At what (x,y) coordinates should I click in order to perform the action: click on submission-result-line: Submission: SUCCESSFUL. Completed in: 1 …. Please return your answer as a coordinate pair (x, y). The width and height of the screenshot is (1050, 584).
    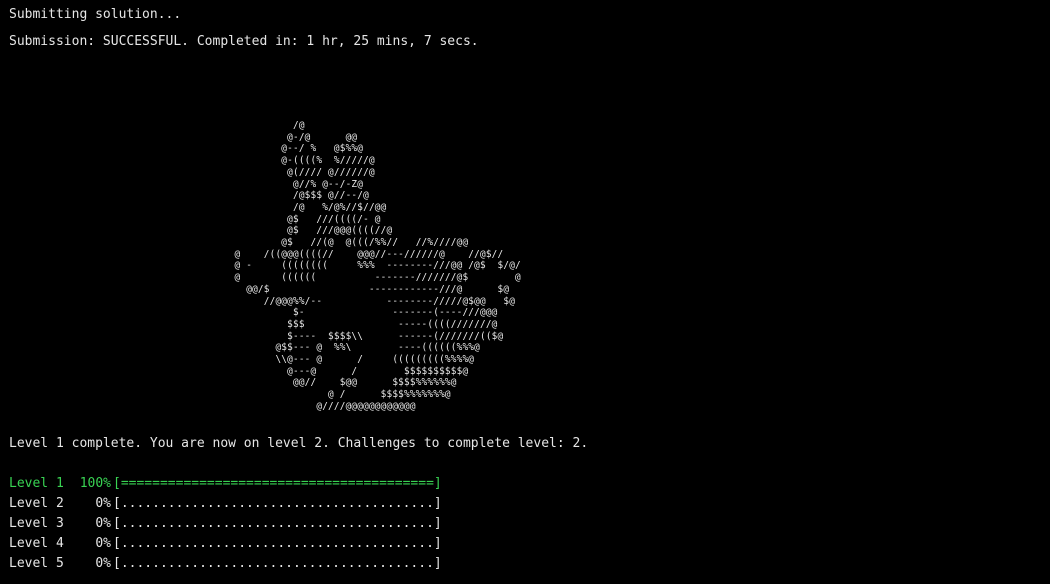
    Looking at the image, I should click on (244, 41).